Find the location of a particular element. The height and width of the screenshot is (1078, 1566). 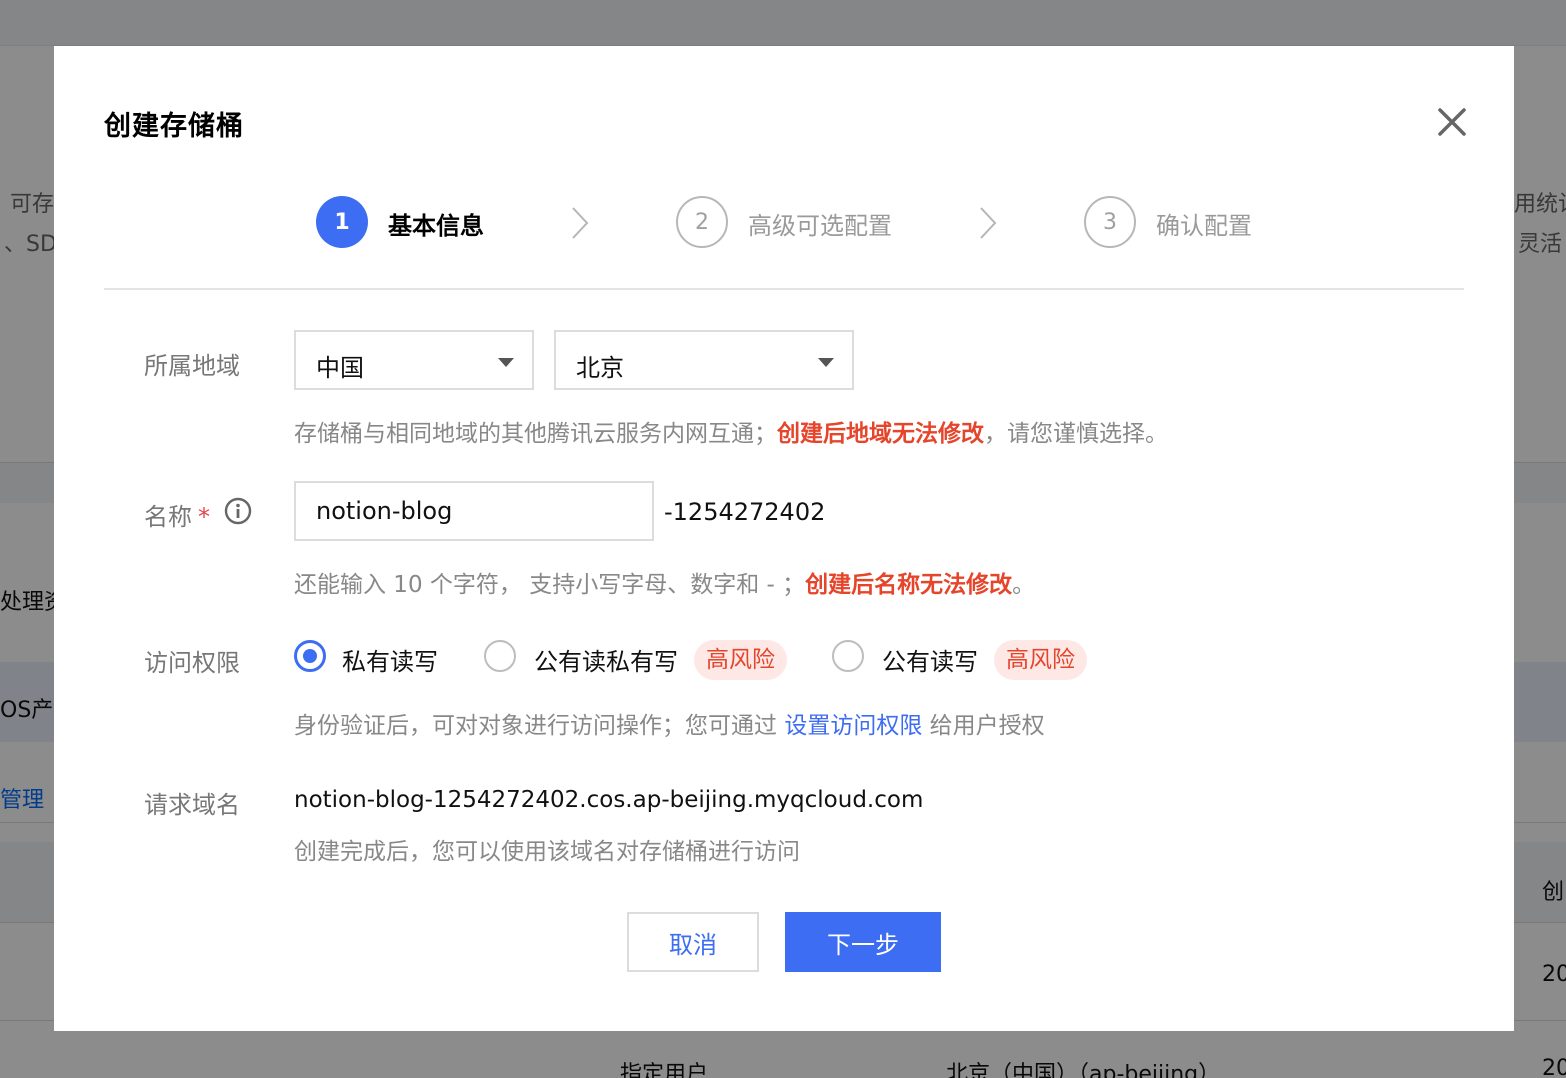

close-icon is located at coordinates (1452, 122).